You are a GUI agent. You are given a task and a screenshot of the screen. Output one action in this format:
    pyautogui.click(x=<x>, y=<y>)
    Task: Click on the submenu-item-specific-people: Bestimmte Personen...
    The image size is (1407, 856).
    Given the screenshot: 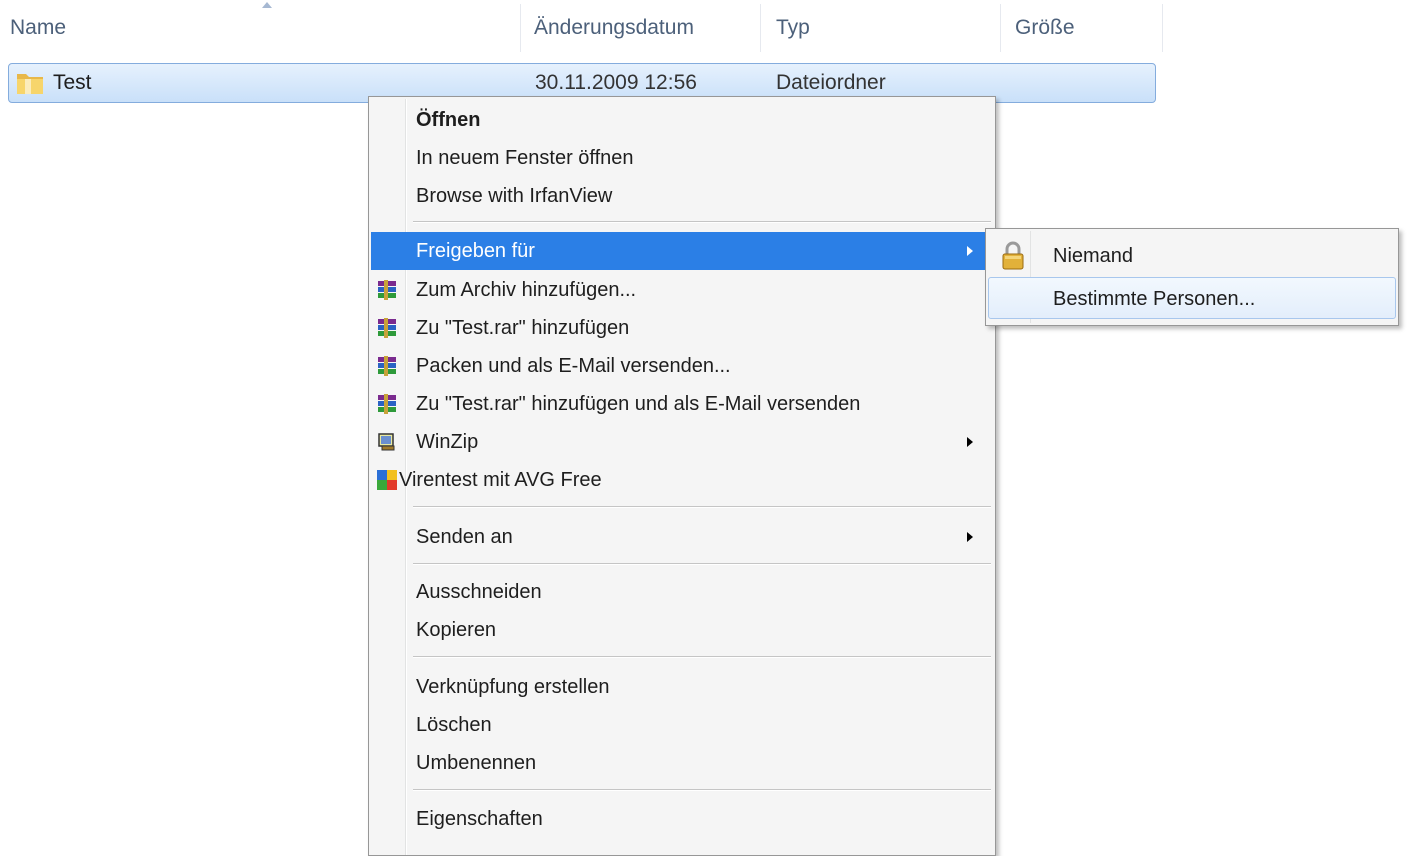 What is the action you would take?
    pyautogui.click(x=1192, y=298)
    